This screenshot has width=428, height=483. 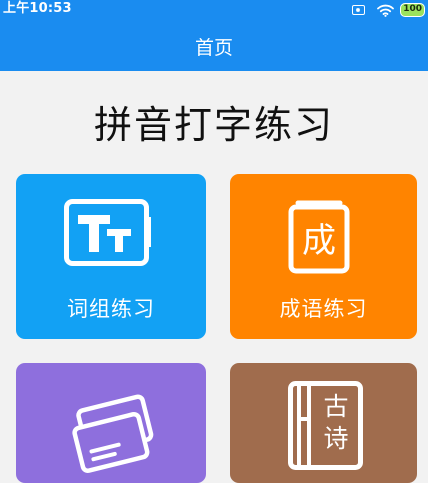 I want to click on poem-practice-card: 古 诗, so click(x=323, y=423).